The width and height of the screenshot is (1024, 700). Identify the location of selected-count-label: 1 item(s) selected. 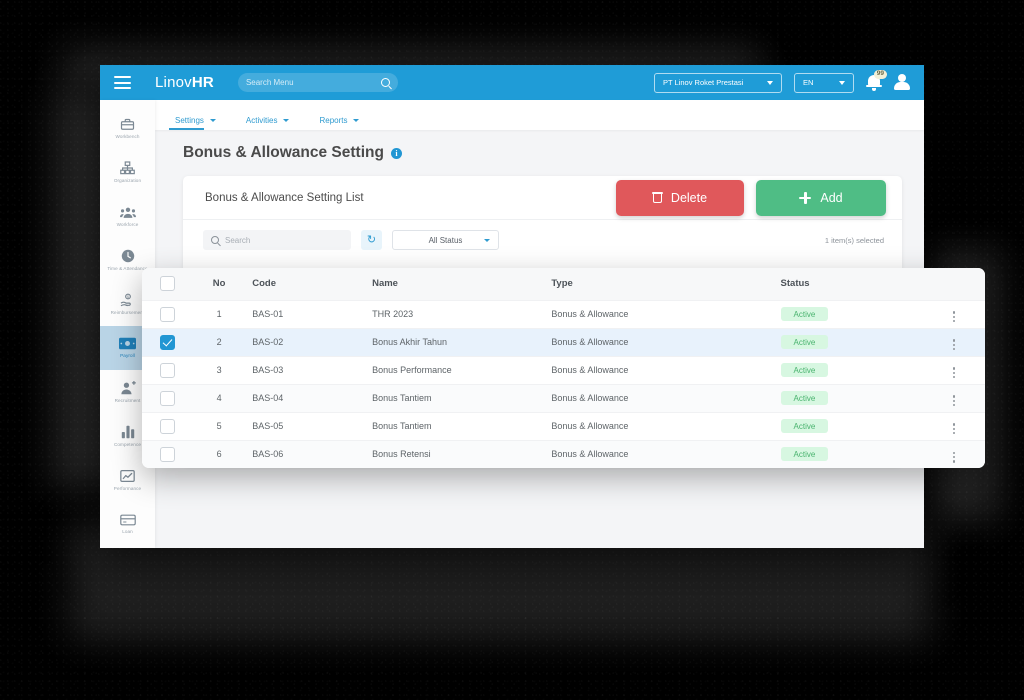
(854, 240).